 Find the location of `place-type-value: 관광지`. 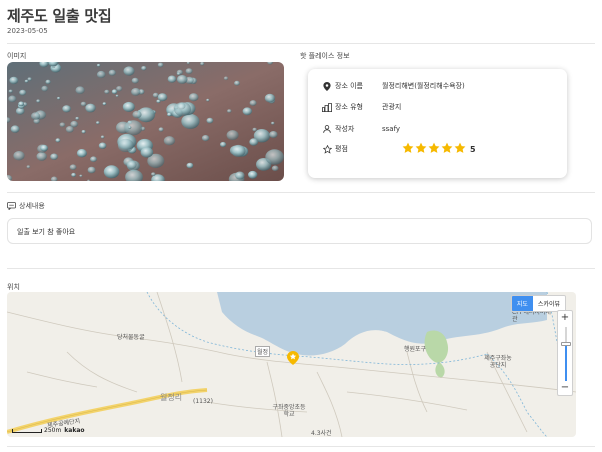

place-type-value: 관광지 is located at coordinates (392, 107).